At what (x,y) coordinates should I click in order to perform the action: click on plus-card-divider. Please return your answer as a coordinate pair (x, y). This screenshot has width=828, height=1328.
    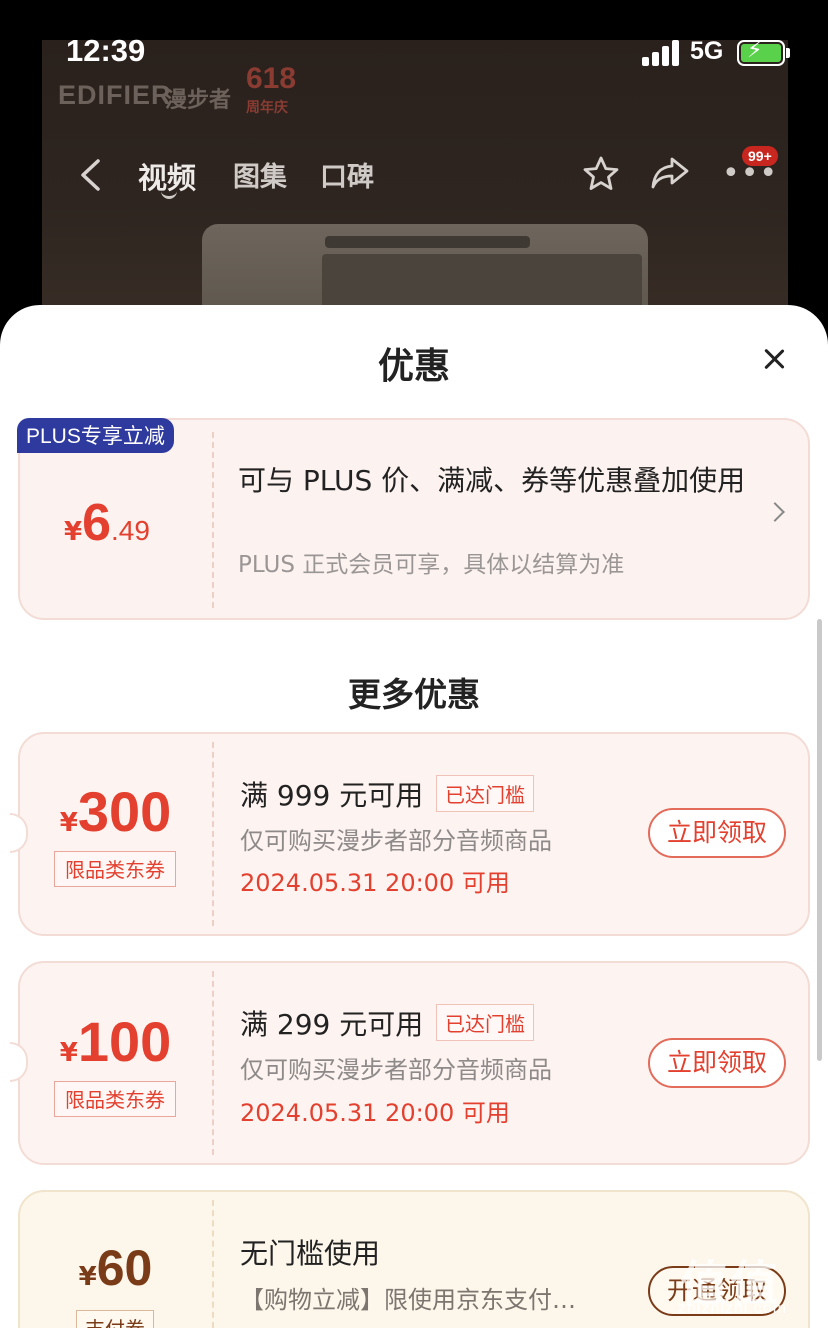
    Looking at the image, I should click on (213, 520).